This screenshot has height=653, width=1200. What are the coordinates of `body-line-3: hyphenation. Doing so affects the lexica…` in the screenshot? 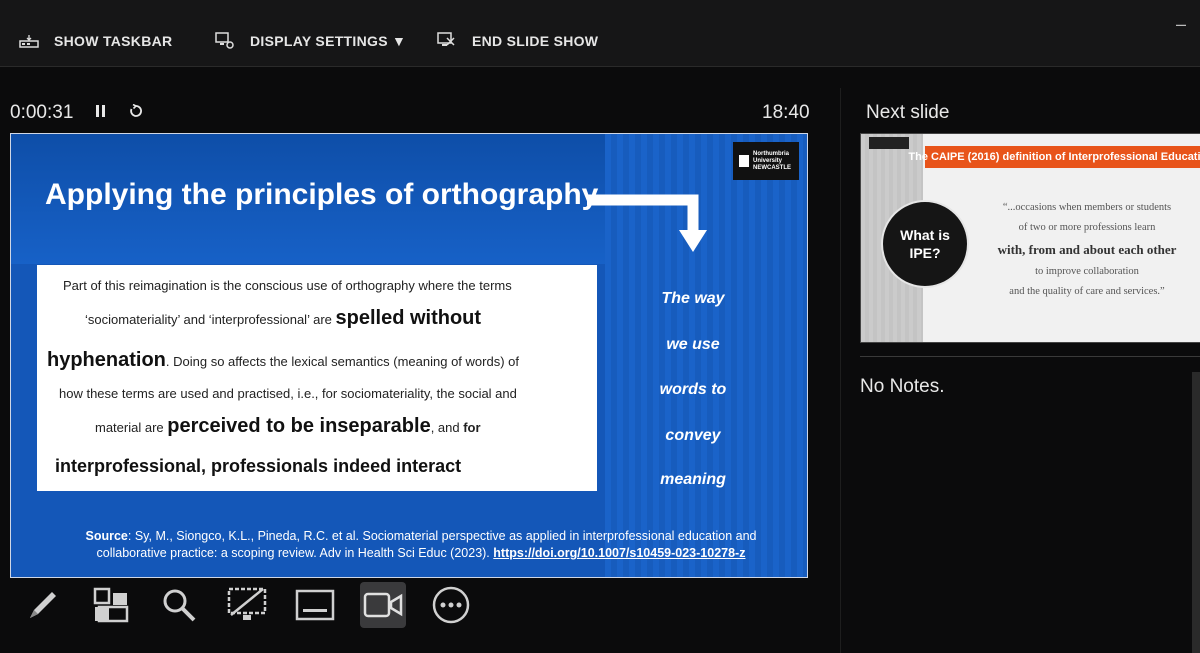 It's located at (327, 360).